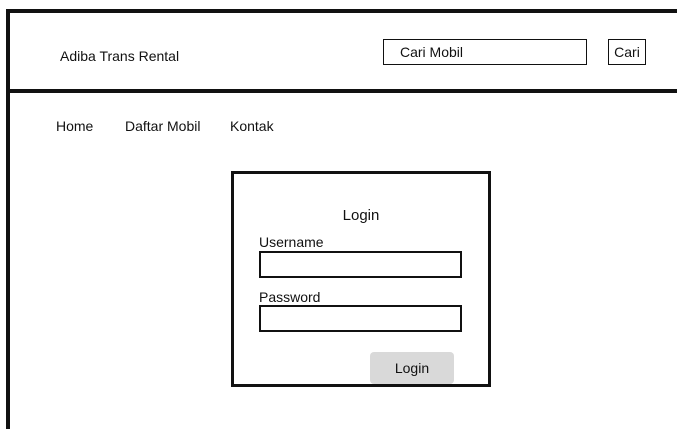  What do you see at coordinates (74, 126) in the screenshot?
I see `nav-item-home: Home` at bounding box center [74, 126].